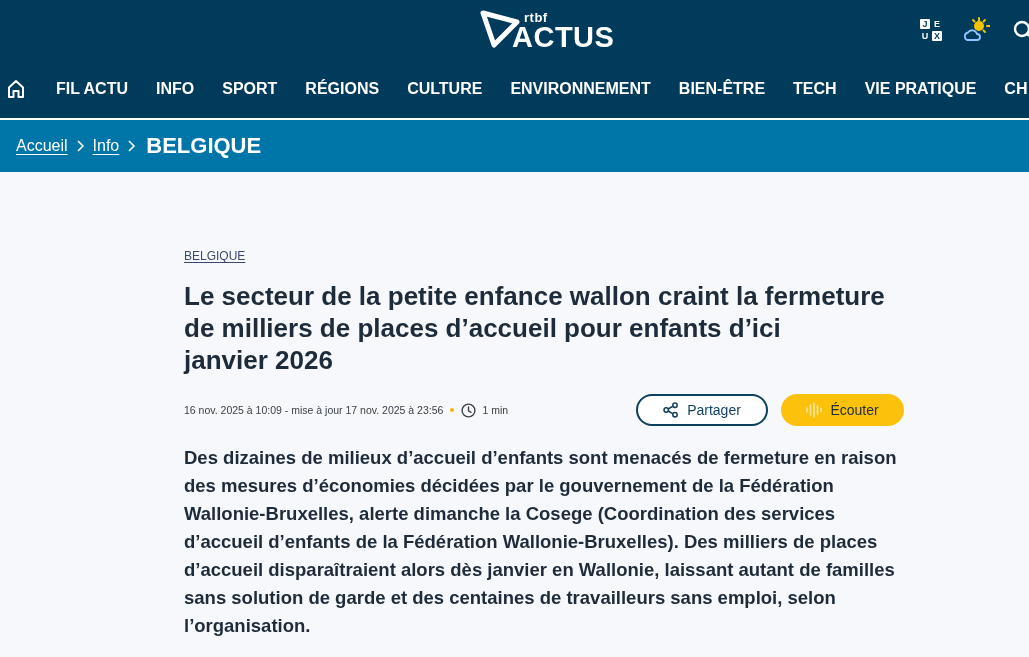 The height and width of the screenshot is (657, 1029). Describe the element at coordinates (42, 146) in the screenshot. I see `breadcrumb-link: Accueil` at that location.